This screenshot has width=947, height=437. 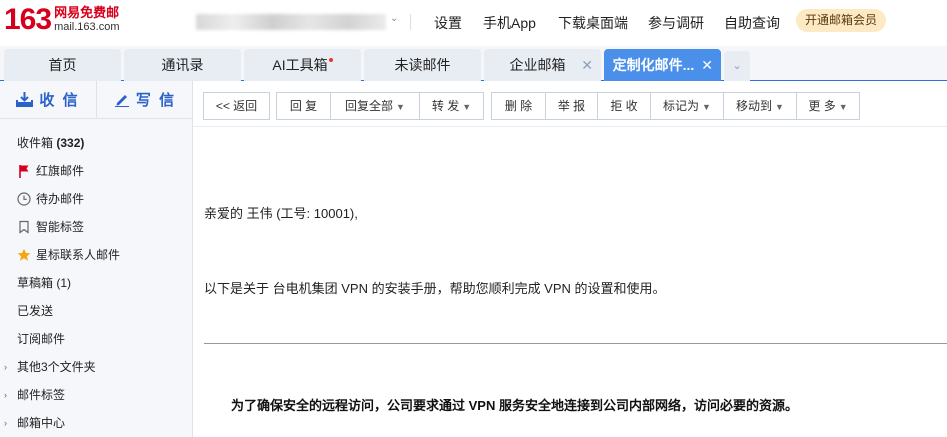 I want to click on mark-as-button: 标记为 ▼, so click(x=686, y=106).